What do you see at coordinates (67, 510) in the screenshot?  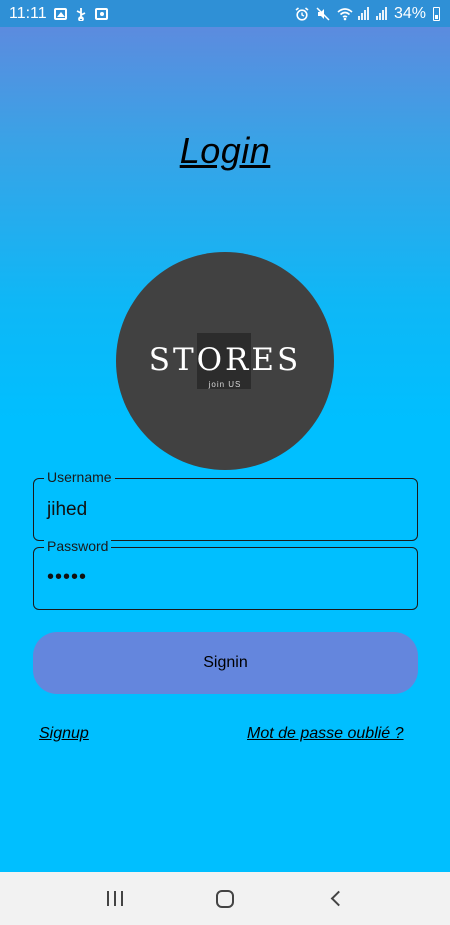 I see `username-input: jihed` at bounding box center [67, 510].